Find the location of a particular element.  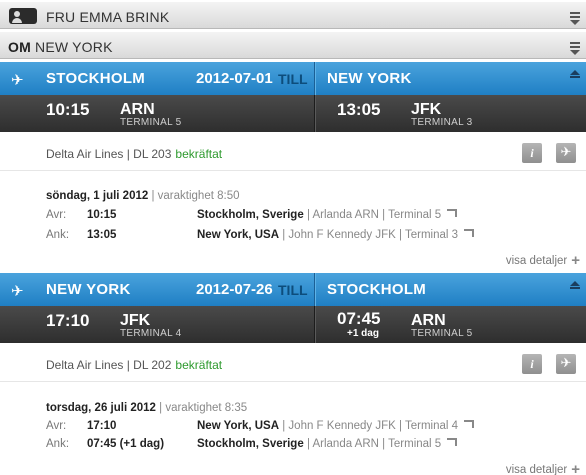

arr-time: 07:45 is located at coordinates (359, 318).